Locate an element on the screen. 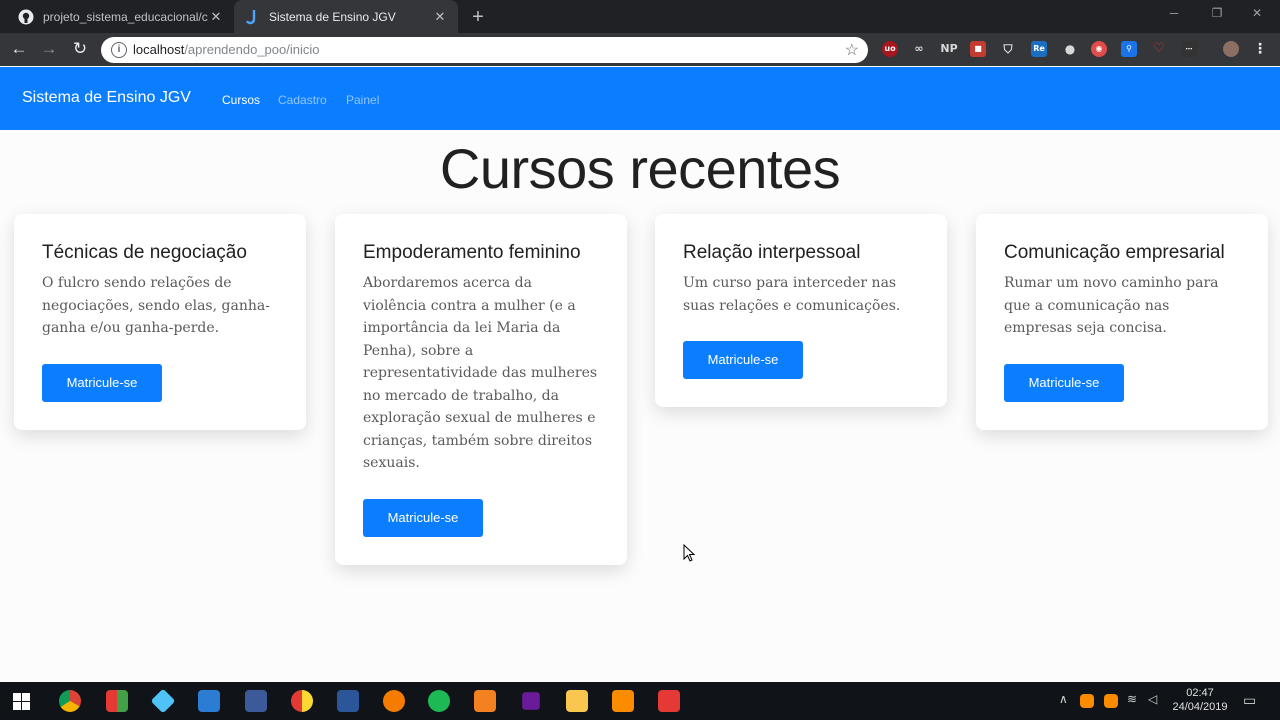  forward-icon: → is located at coordinates (49, 49).